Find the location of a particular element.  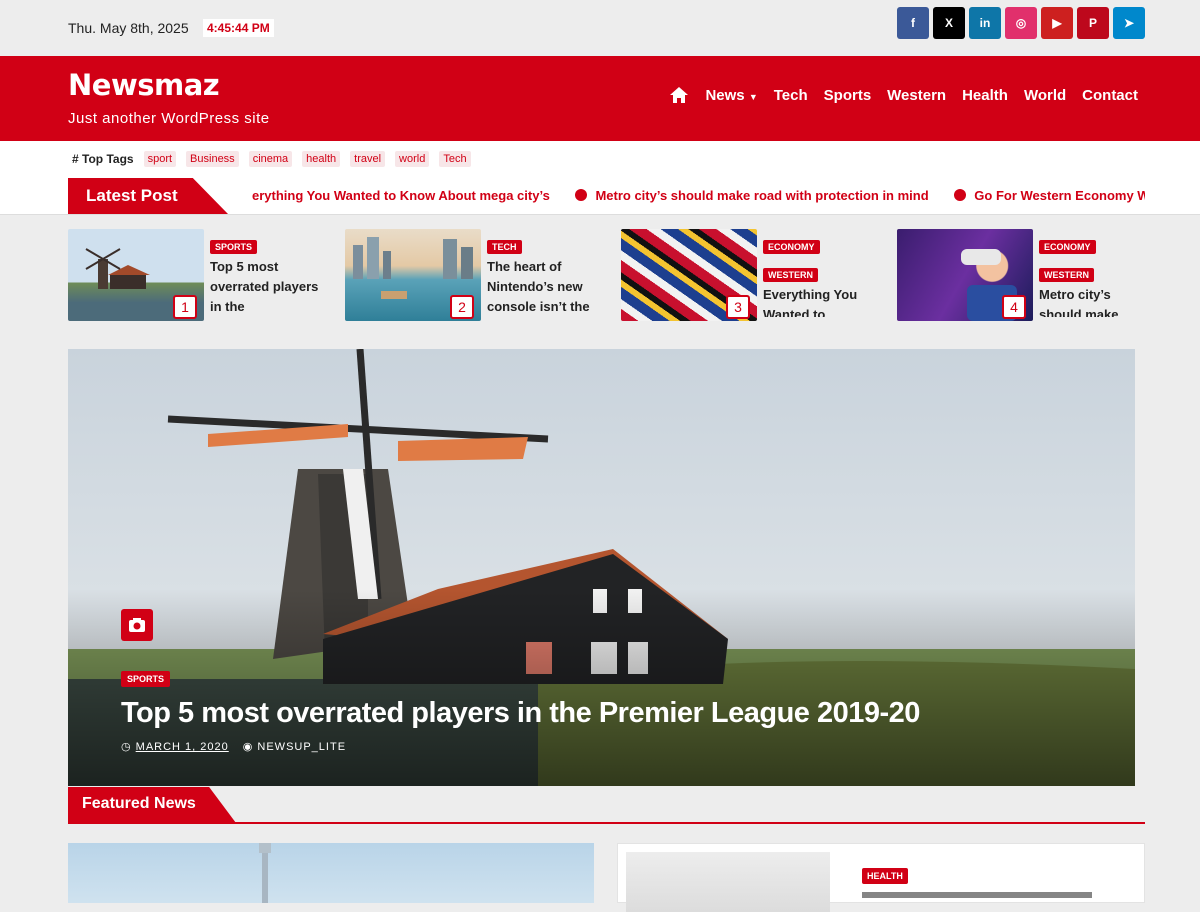

hero-meta: ◷ MARCH 1, 2020 ◉ NEWSUP_LITE is located at coordinates (233, 746).